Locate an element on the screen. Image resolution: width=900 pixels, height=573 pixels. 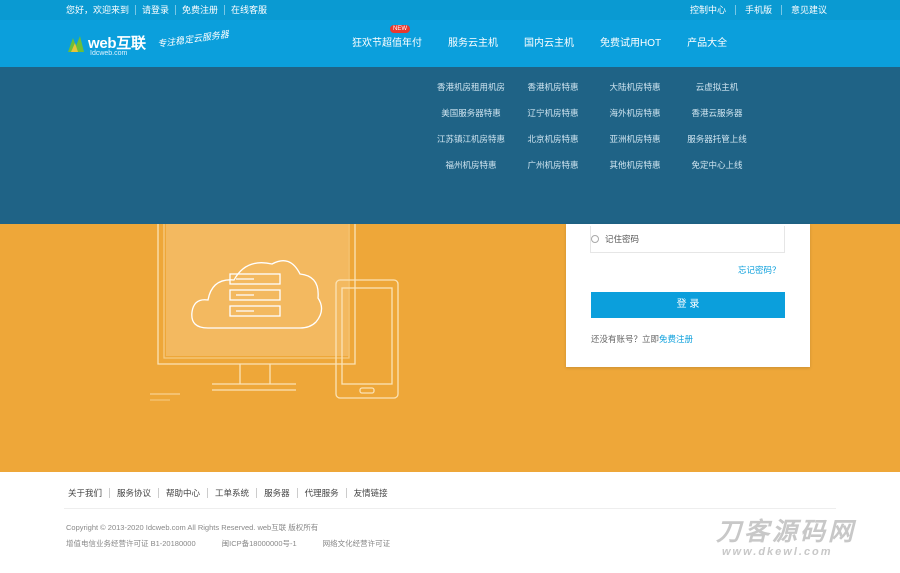
dropdown-item: 香港机房租用机房 is located at coordinates (471, 87).